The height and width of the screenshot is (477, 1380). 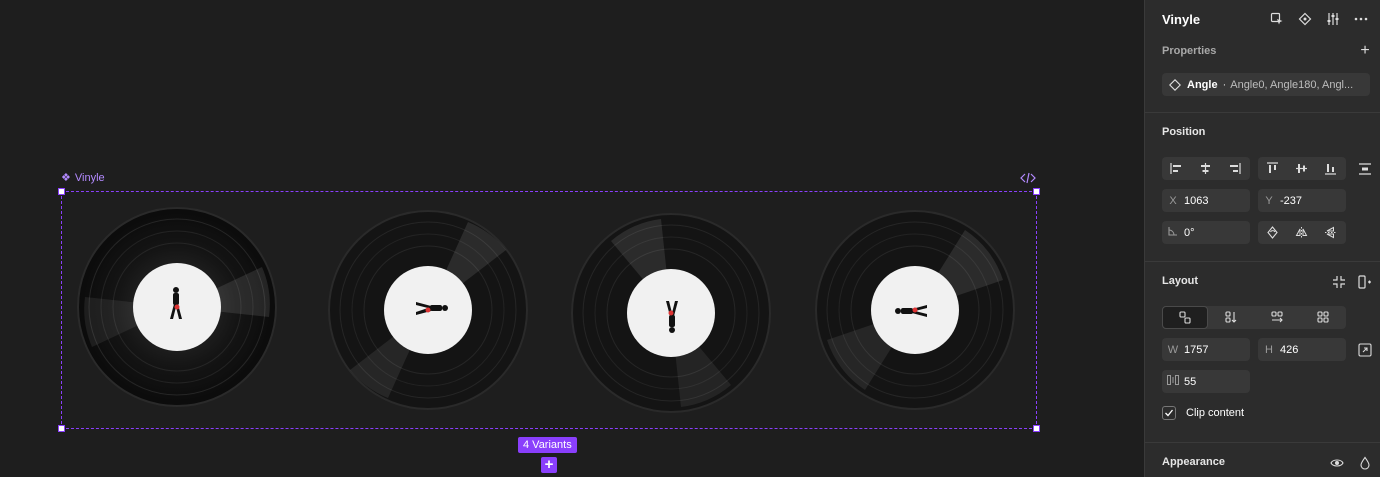 I want to click on align-top-icon, so click(x=1272, y=167).